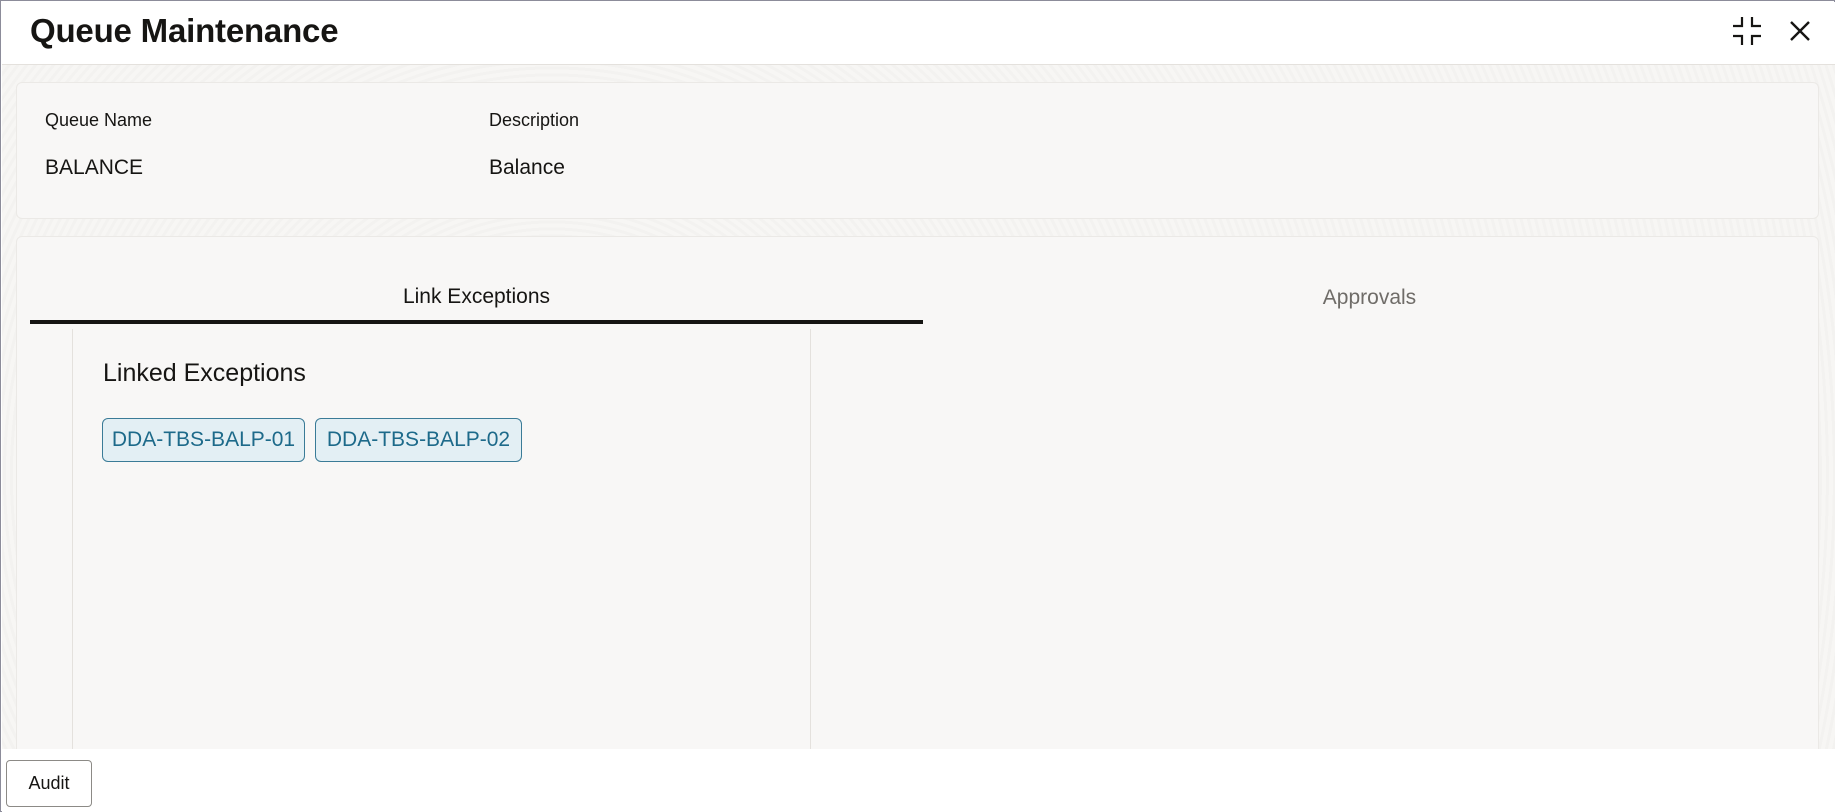  What do you see at coordinates (534, 120) in the screenshot?
I see `description-label: Description` at bounding box center [534, 120].